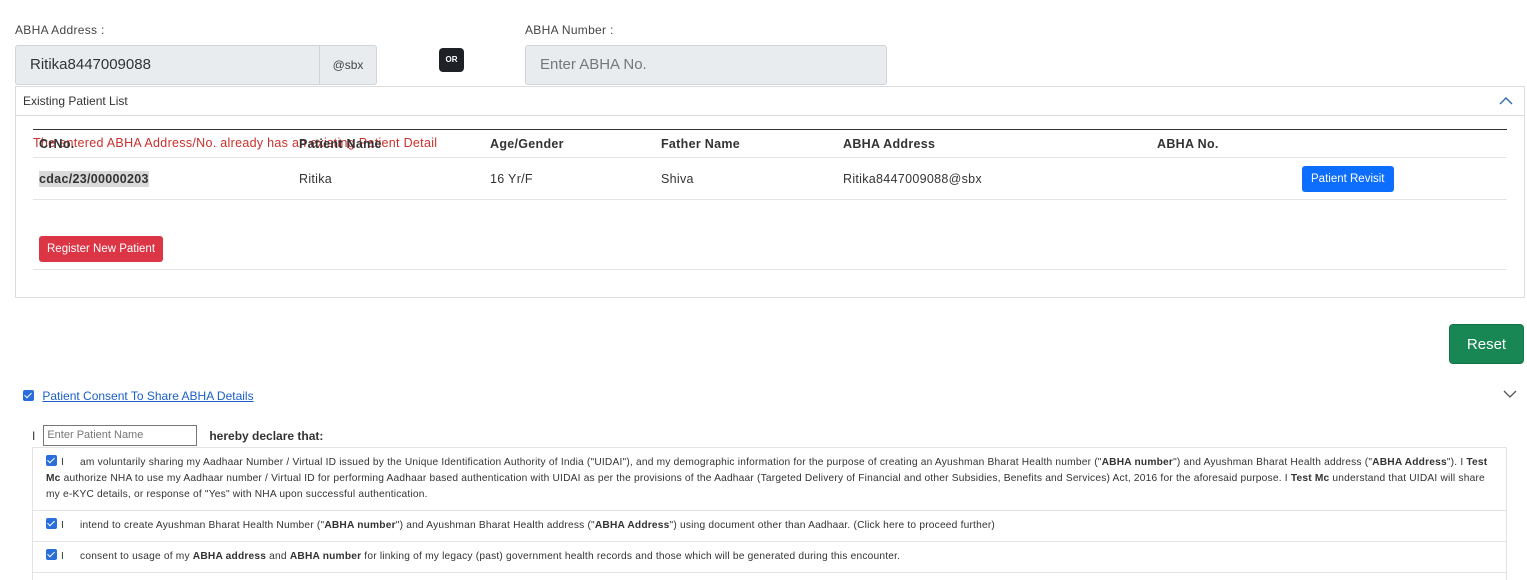  What do you see at coordinates (94, 178) in the screenshot?
I see `crno-value: cdac/23/00000203` at bounding box center [94, 178].